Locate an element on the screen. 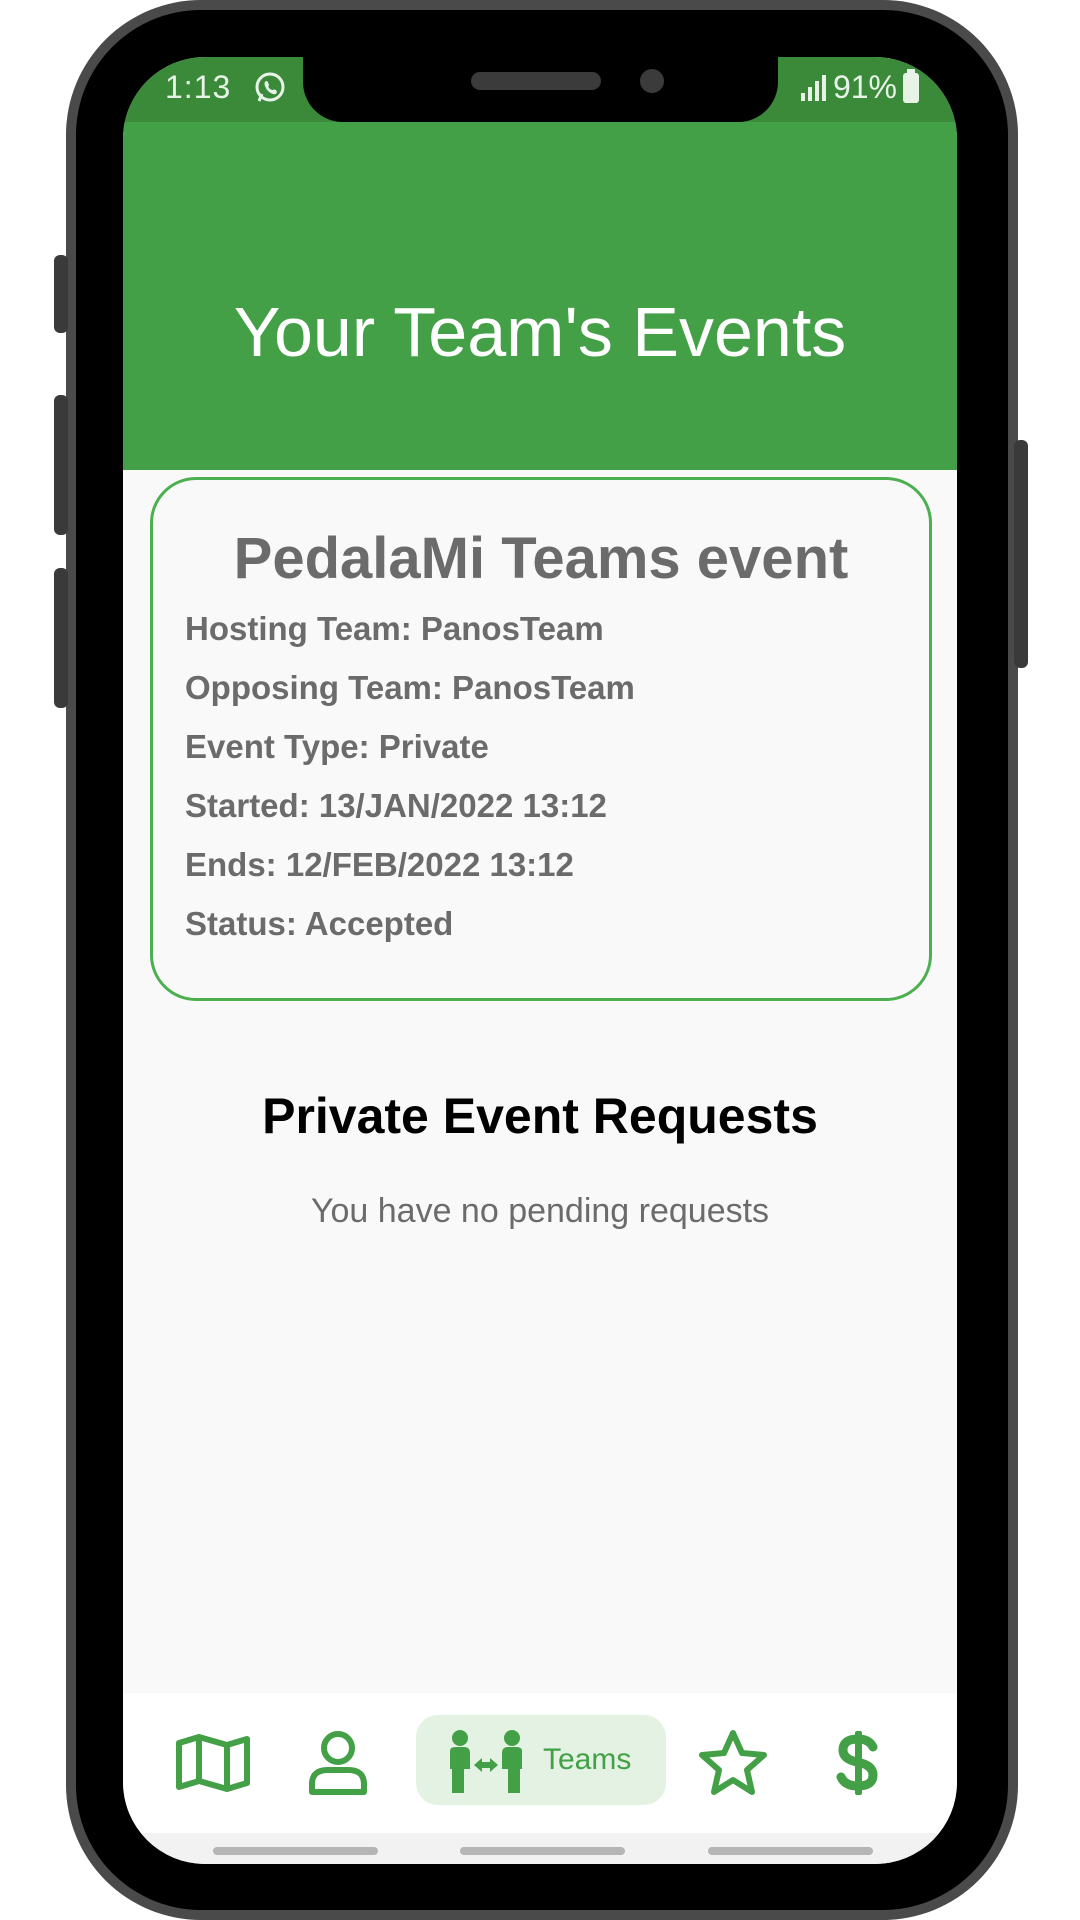  star-icon is located at coordinates (733, 1762).